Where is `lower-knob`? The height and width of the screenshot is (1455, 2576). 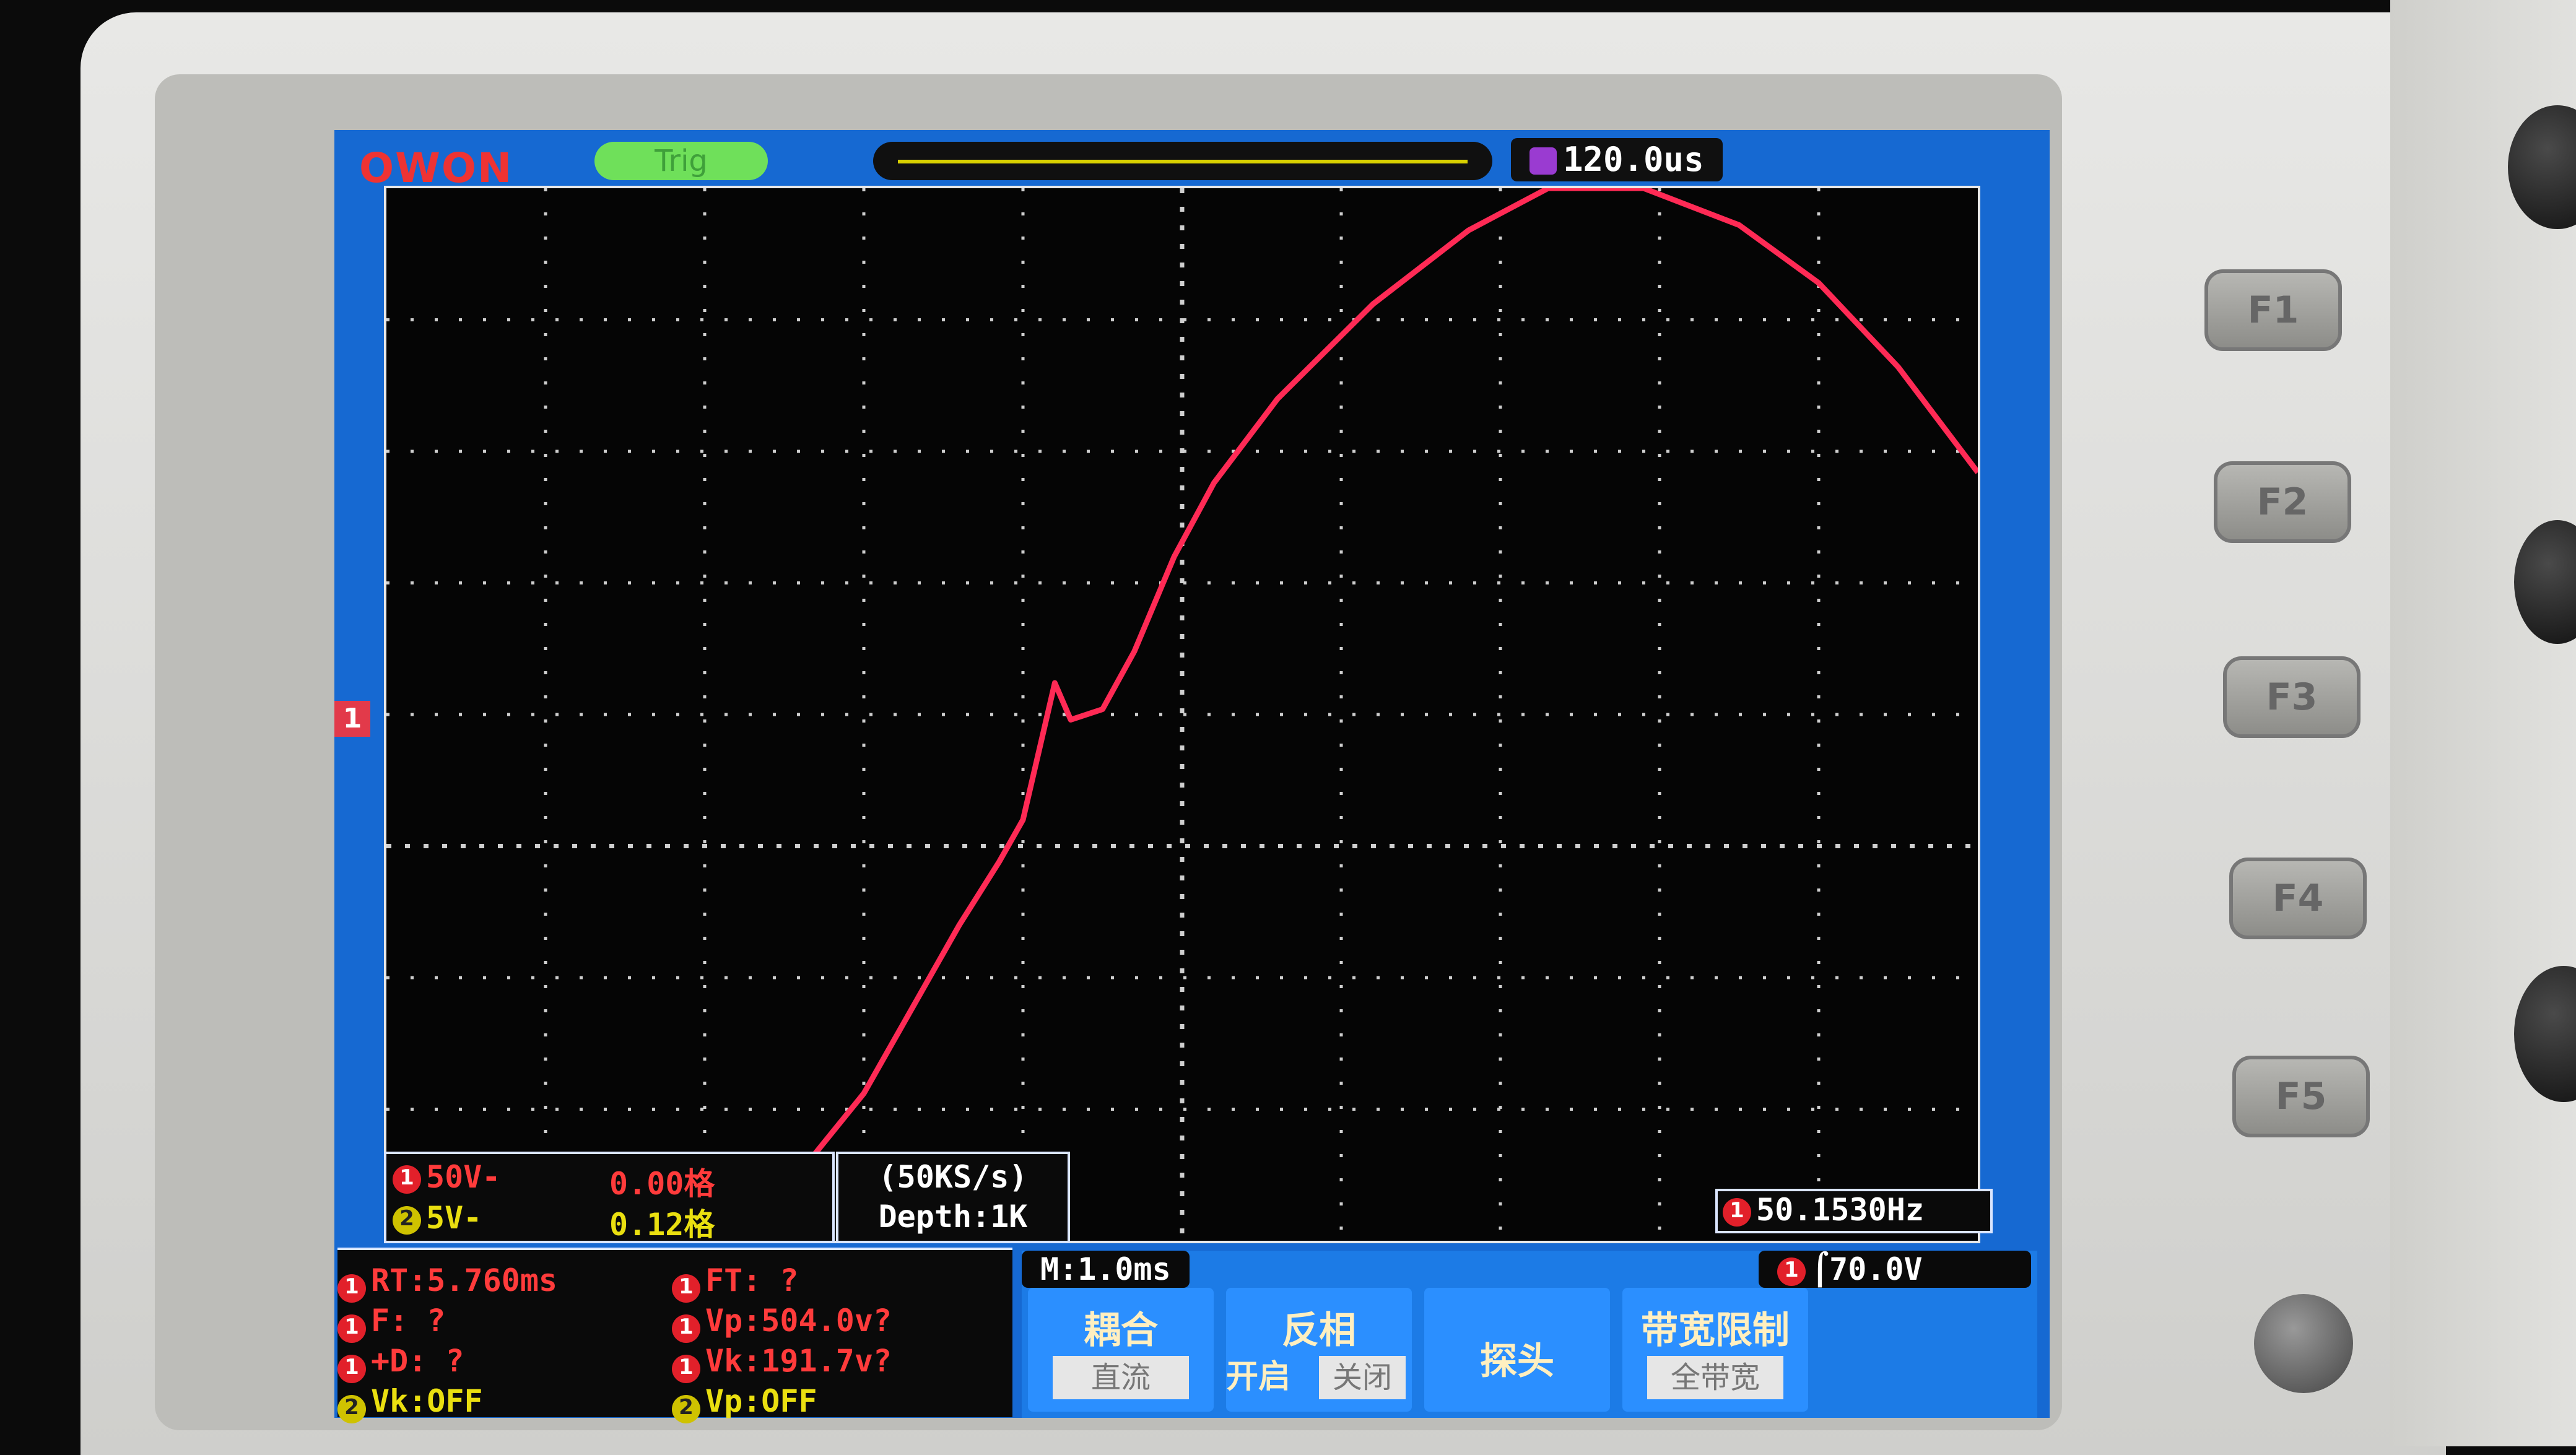
lower-knob is located at coordinates (2545, 1034).